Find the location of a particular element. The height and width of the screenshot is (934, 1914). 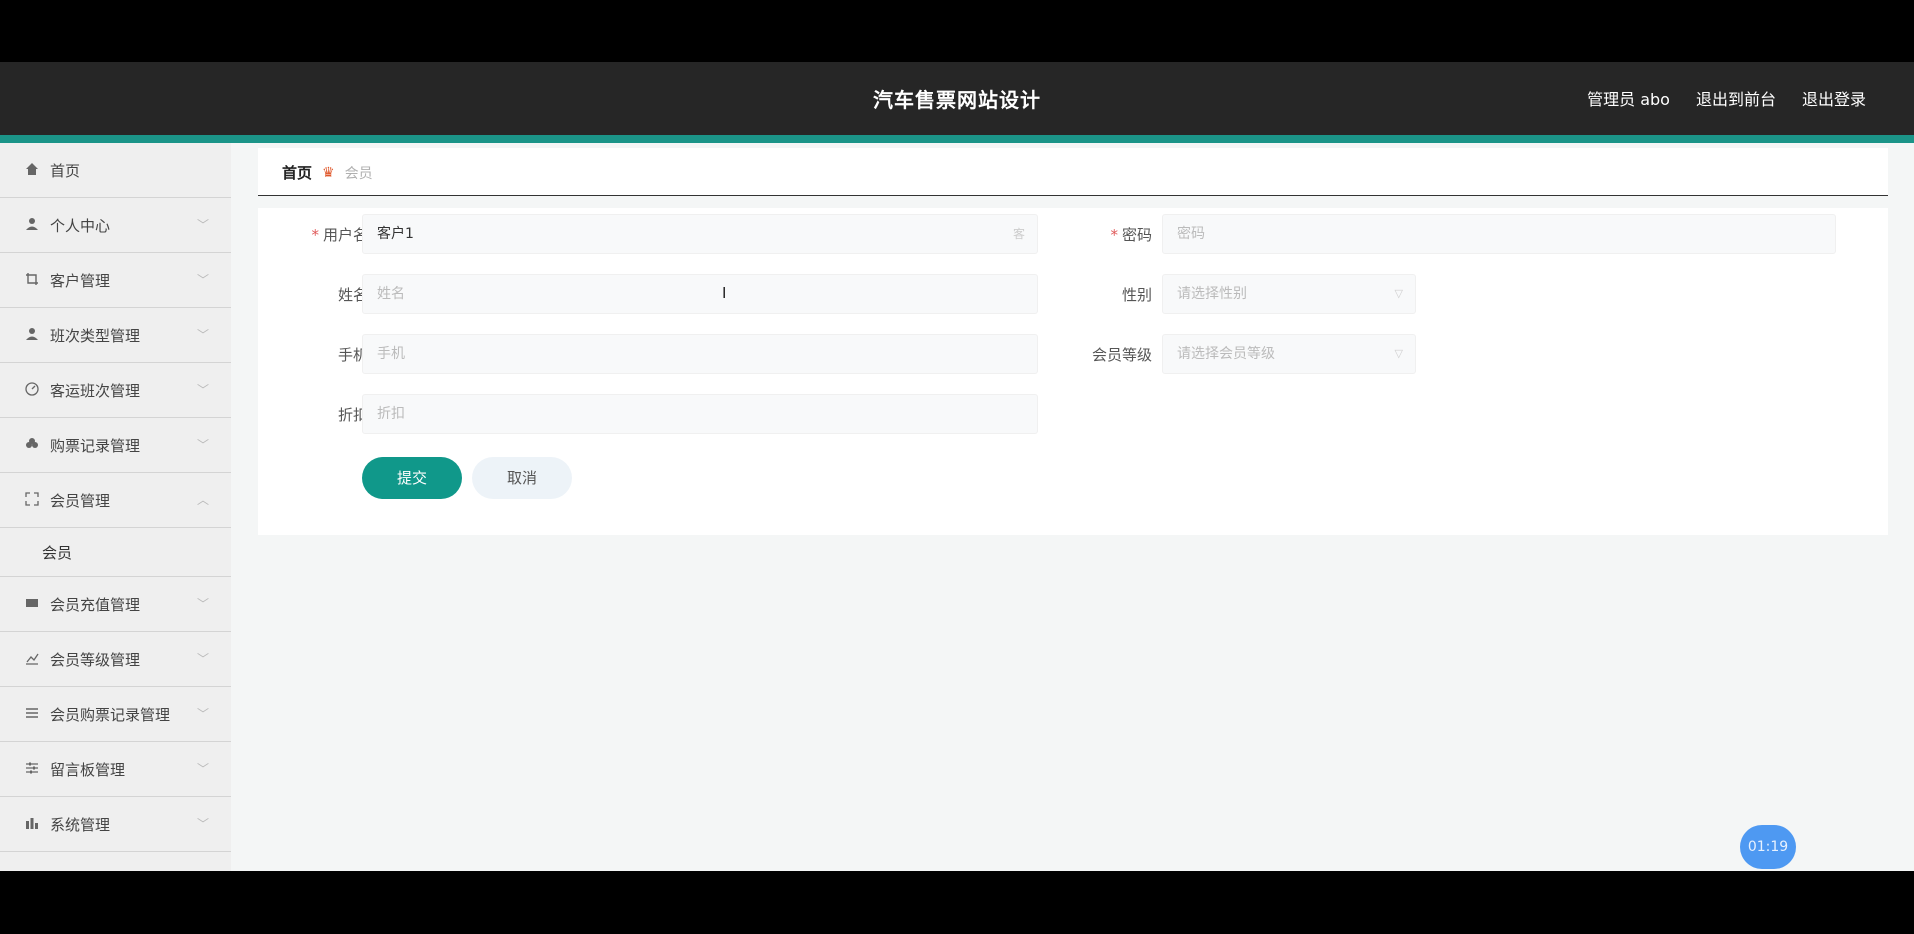

gender-select: 请选择性别 ▽ is located at coordinates (1289, 294).